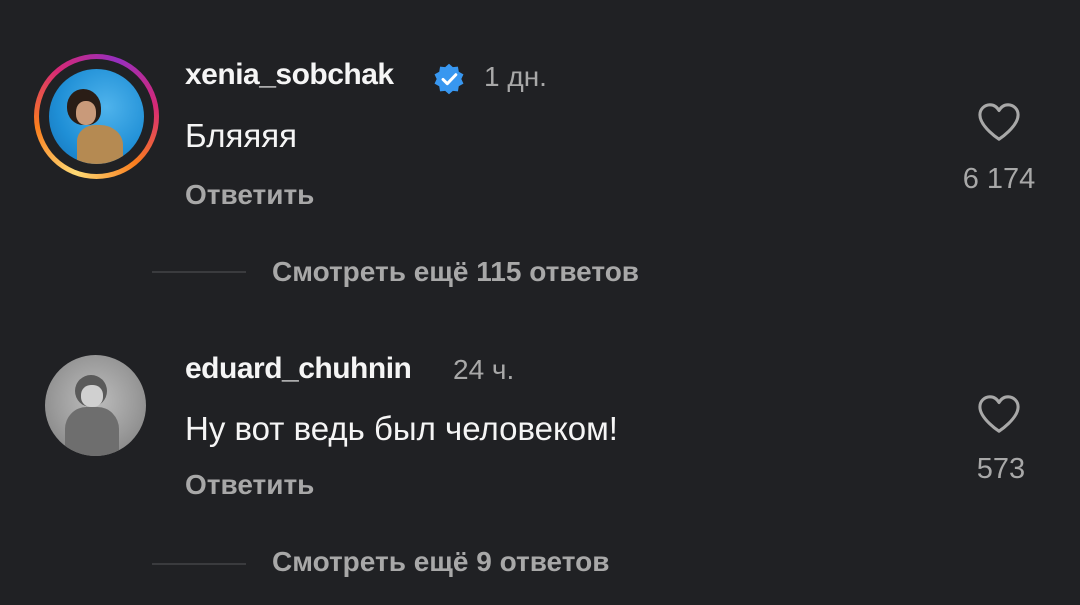  Describe the element at coordinates (999, 179) in the screenshot. I see `like-count: 6 174` at that location.